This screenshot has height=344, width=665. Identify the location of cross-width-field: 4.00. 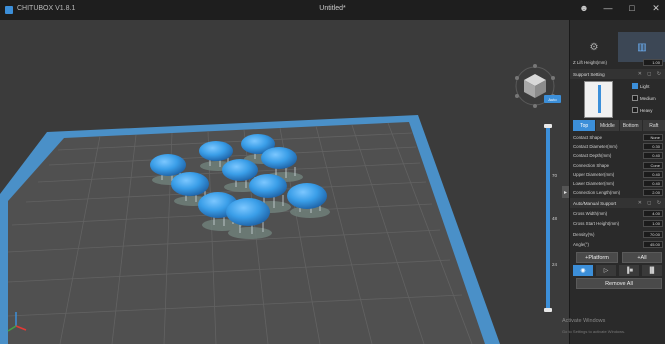
(653, 213).